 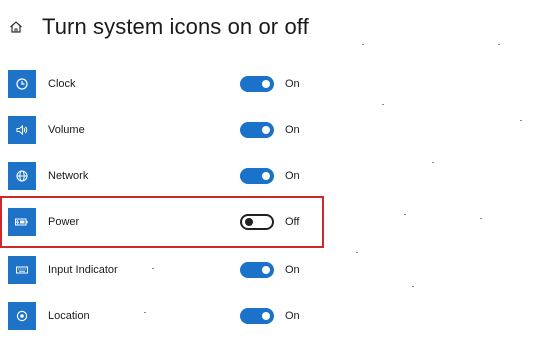 I want to click on battery-icon, so click(x=22, y=222).